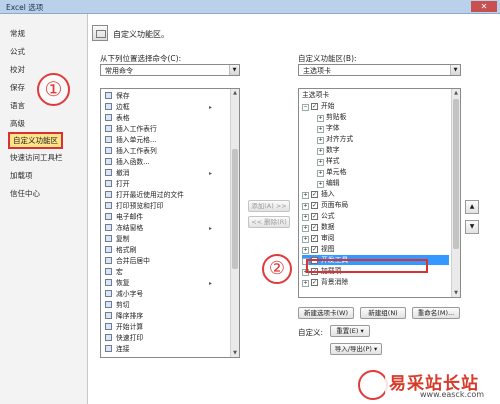 Image resolution: width=500 pixels, height=404 pixels. What do you see at coordinates (117, 184) in the screenshot?
I see `command-item: 打开` at bounding box center [117, 184].